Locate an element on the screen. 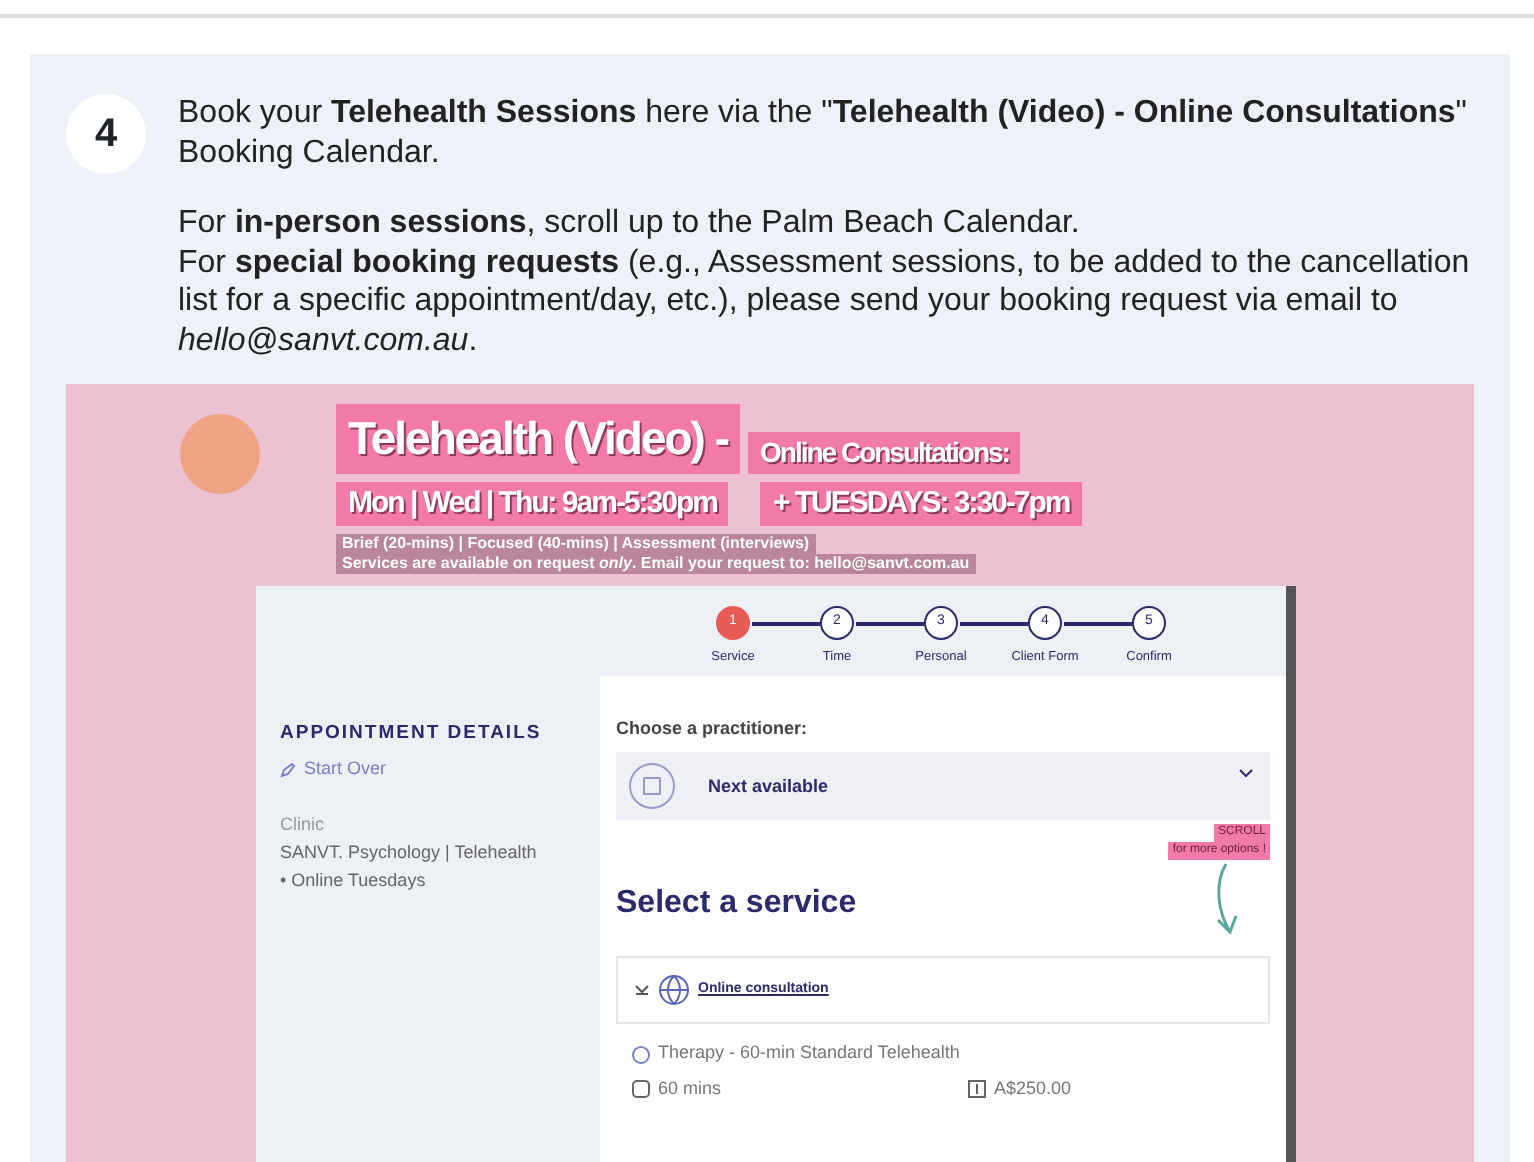  clinic-name: • Online Tuesdays is located at coordinates (354, 881).